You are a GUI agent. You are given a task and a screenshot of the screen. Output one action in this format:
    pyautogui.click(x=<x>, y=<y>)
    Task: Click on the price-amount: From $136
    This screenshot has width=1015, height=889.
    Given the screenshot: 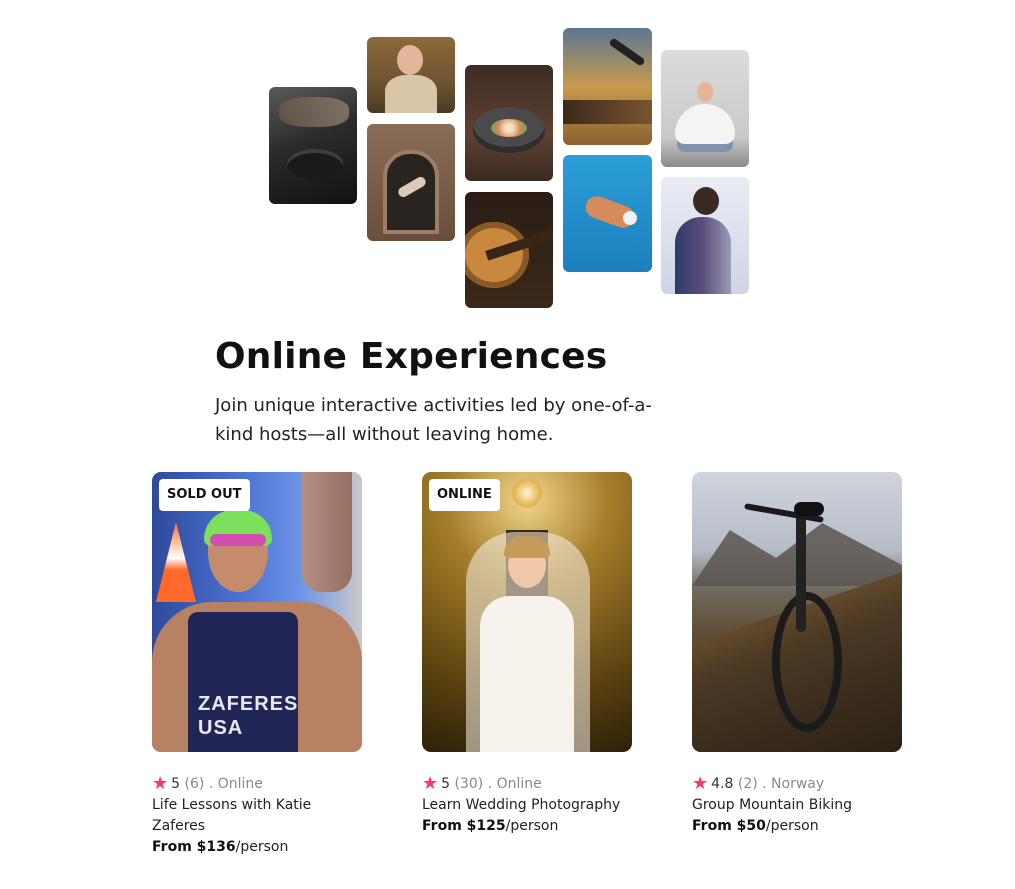 What is the action you would take?
    pyautogui.click(x=194, y=847)
    